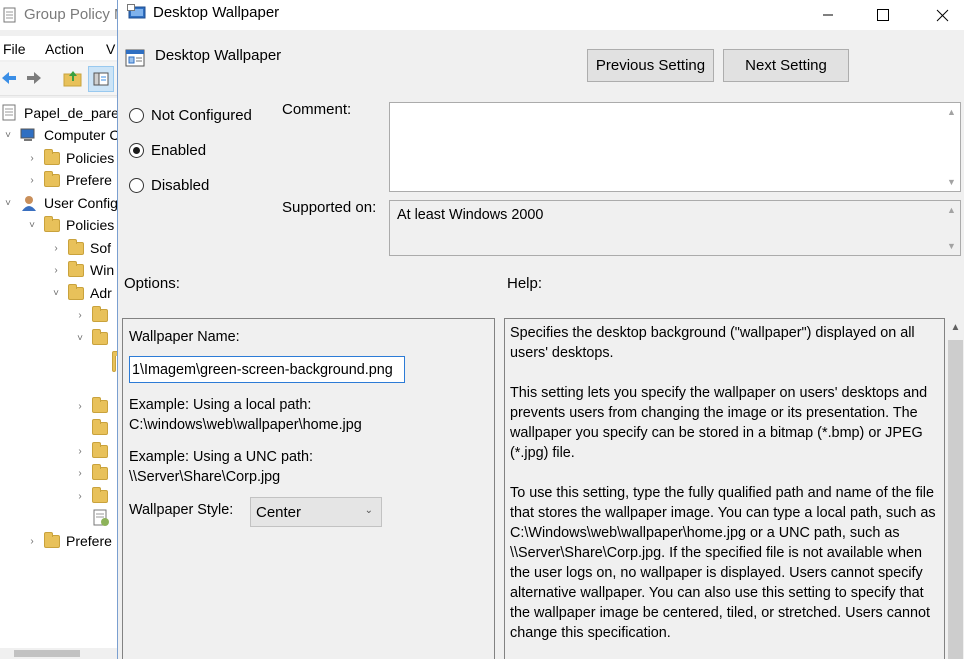  Describe the element at coordinates (72, 14) in the screenshot. I see `gpe-title: Group Policy M` at that location.